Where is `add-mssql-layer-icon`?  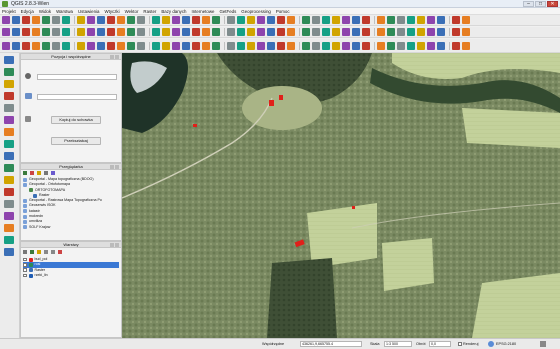 add-mssql-layer-icon is located at coordinates (9, 108).